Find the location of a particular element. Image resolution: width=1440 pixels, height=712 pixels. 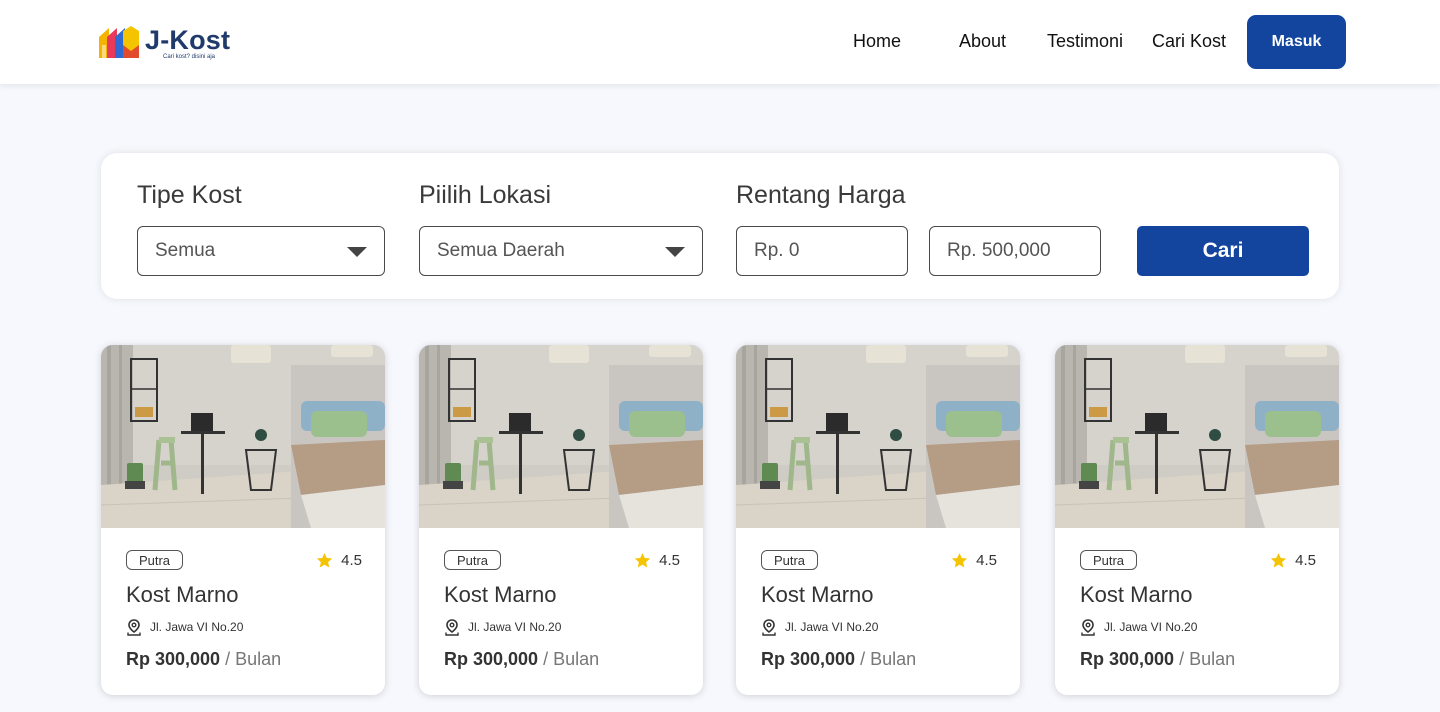

brand-name: J-Kost is located at coordinates (188, 40).